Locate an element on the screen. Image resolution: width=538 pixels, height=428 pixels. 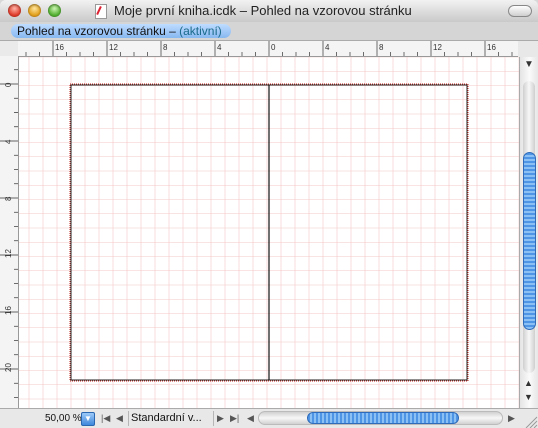
zoom-button is located at coordinates (54, 10).